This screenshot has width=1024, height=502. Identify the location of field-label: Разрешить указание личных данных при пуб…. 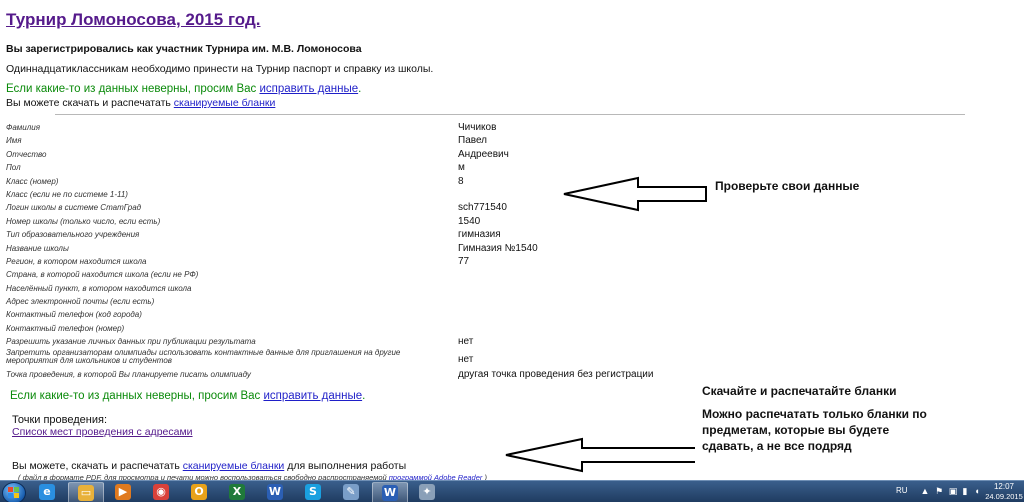
(131, 342).